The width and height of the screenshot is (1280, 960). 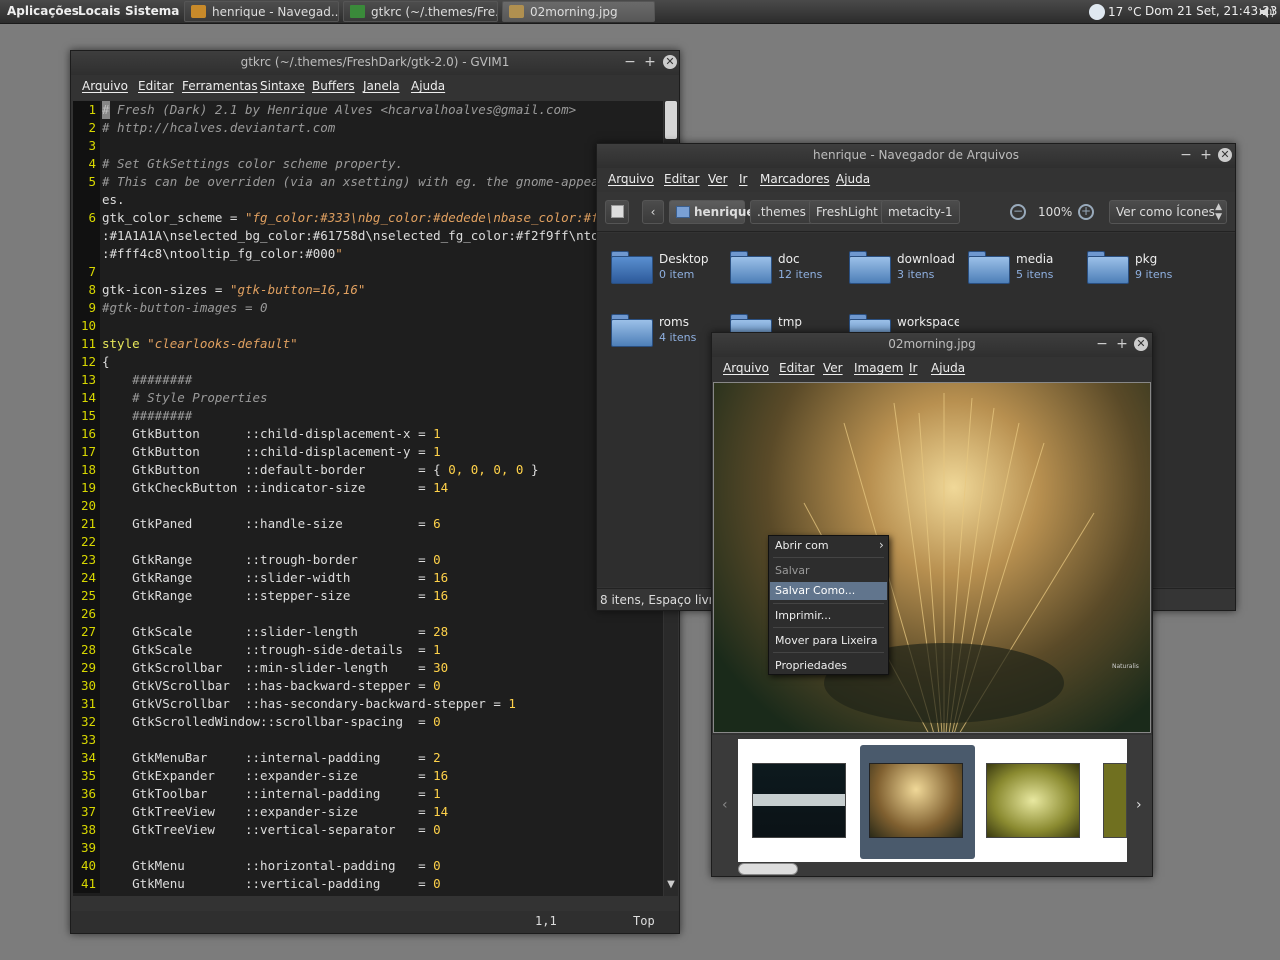 What do you see at coordinates (802, 545) in the screenshot?
I see `menu-item-abrir-com: Abrir com` at bounding box center [802, 545].